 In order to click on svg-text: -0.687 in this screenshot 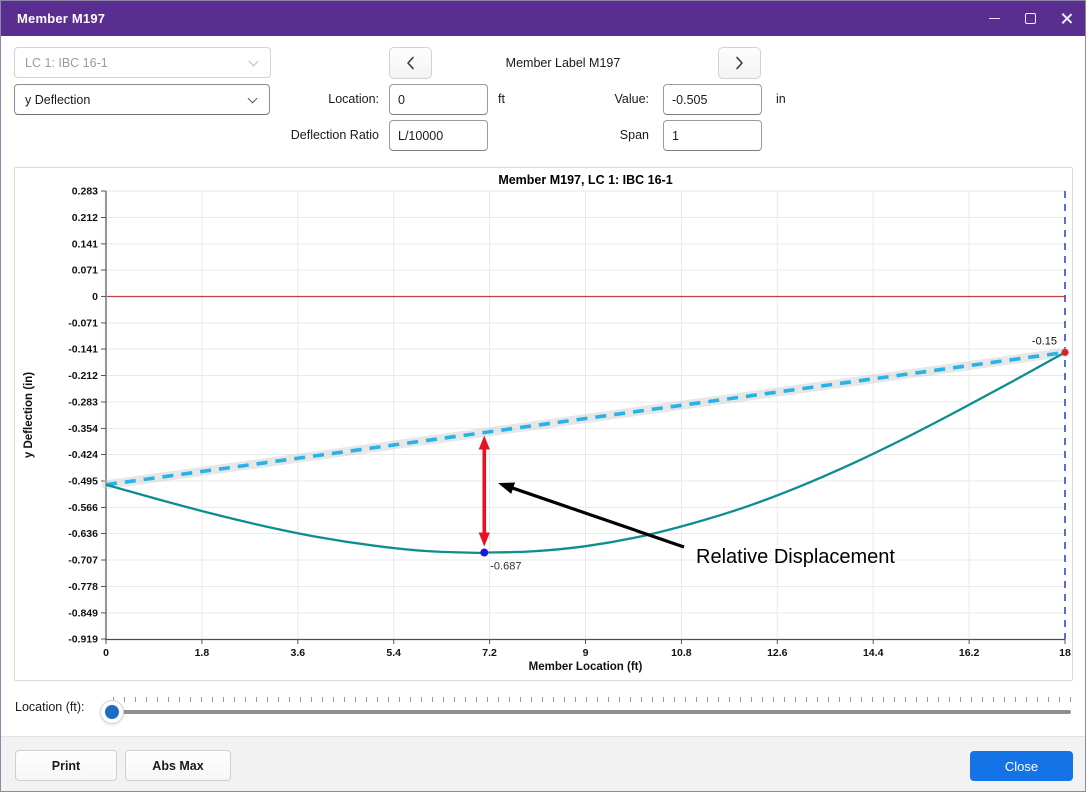, I will do `click(505, 567)`.